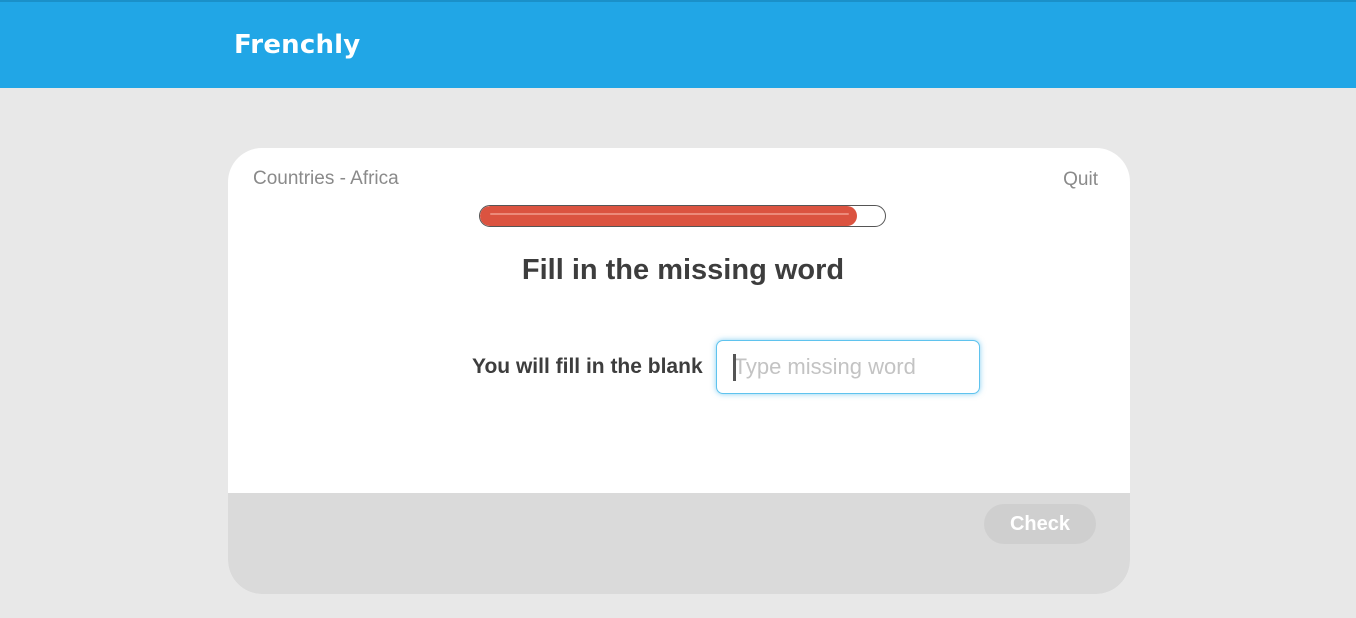  What do you see at coordinates (326, 178) in the screenshot?
I see `lesson-title: Countries - Africa` at bounding box center [326, 178].